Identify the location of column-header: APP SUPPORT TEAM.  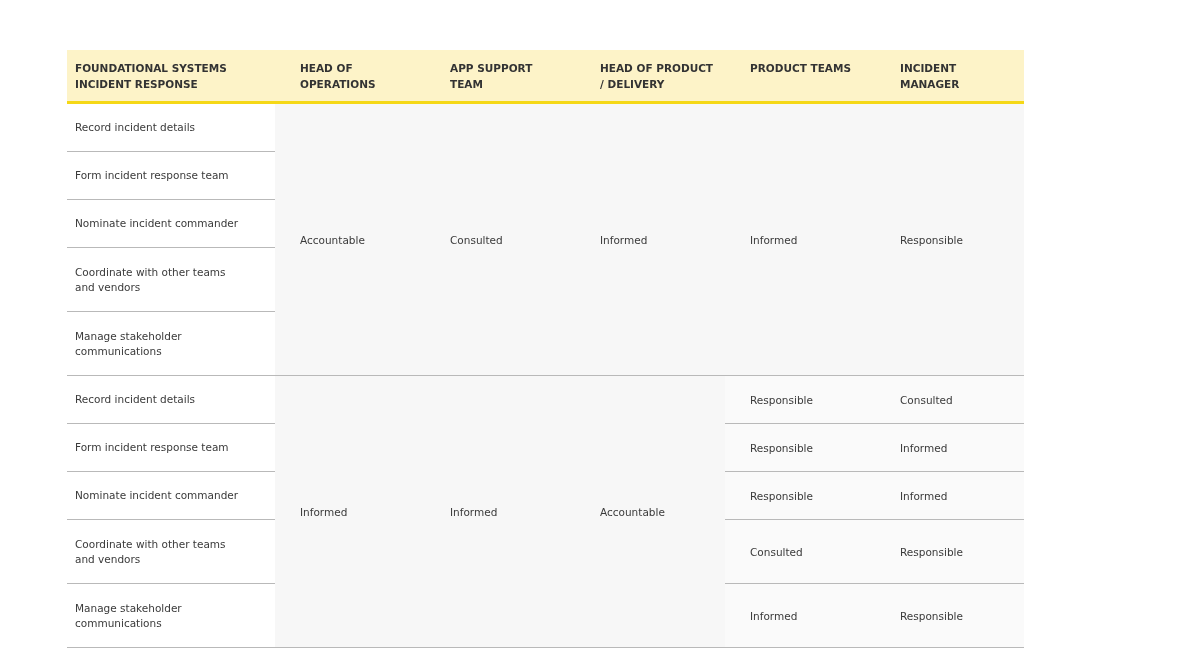
(500, 76).